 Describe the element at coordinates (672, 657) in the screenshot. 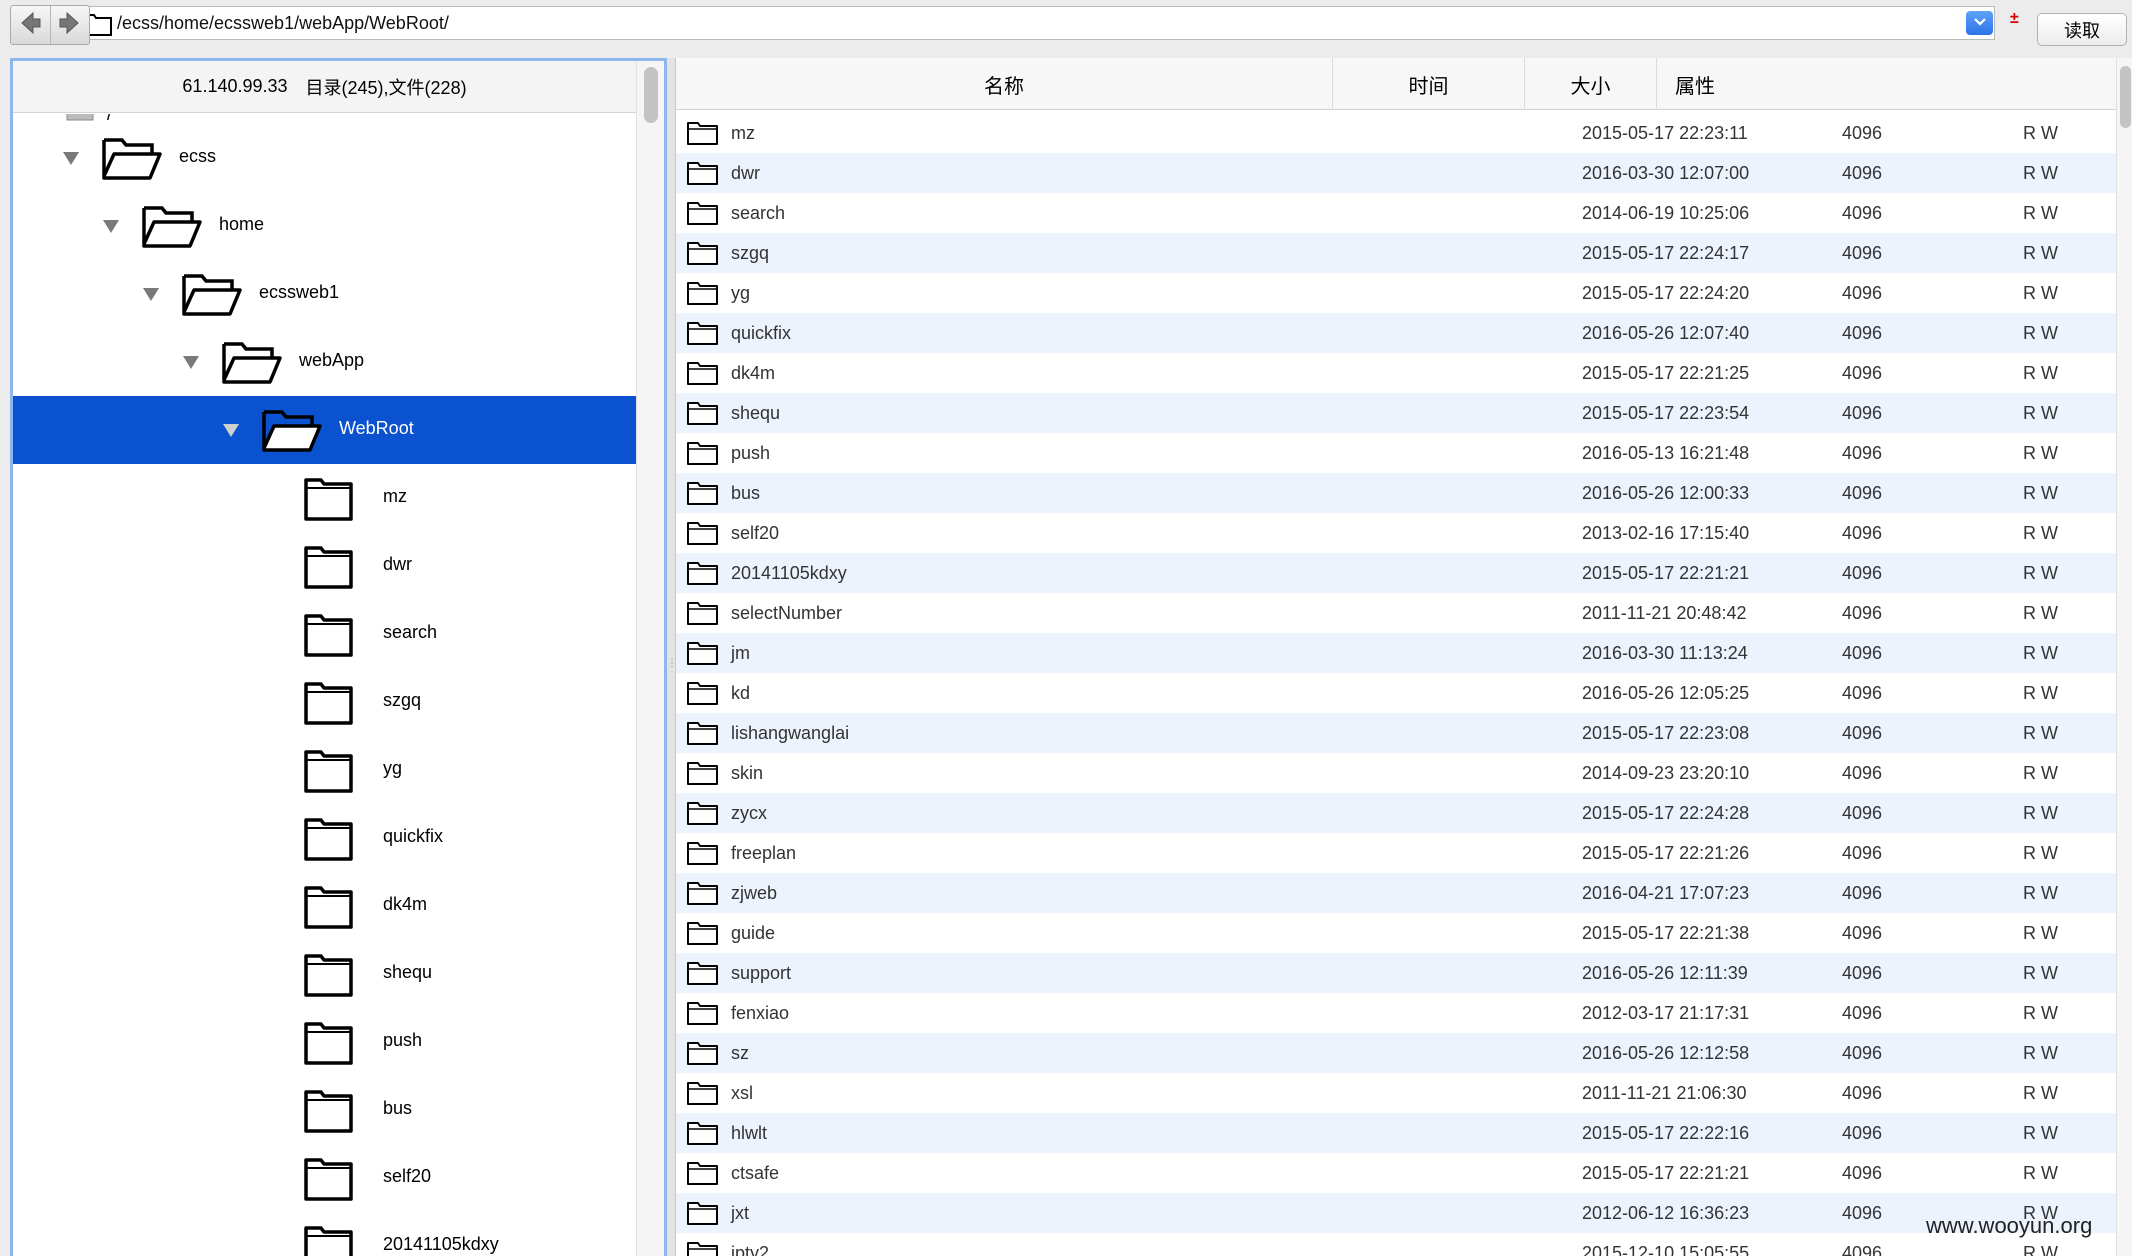

I see `panel-splitter: ⋮` at that location.